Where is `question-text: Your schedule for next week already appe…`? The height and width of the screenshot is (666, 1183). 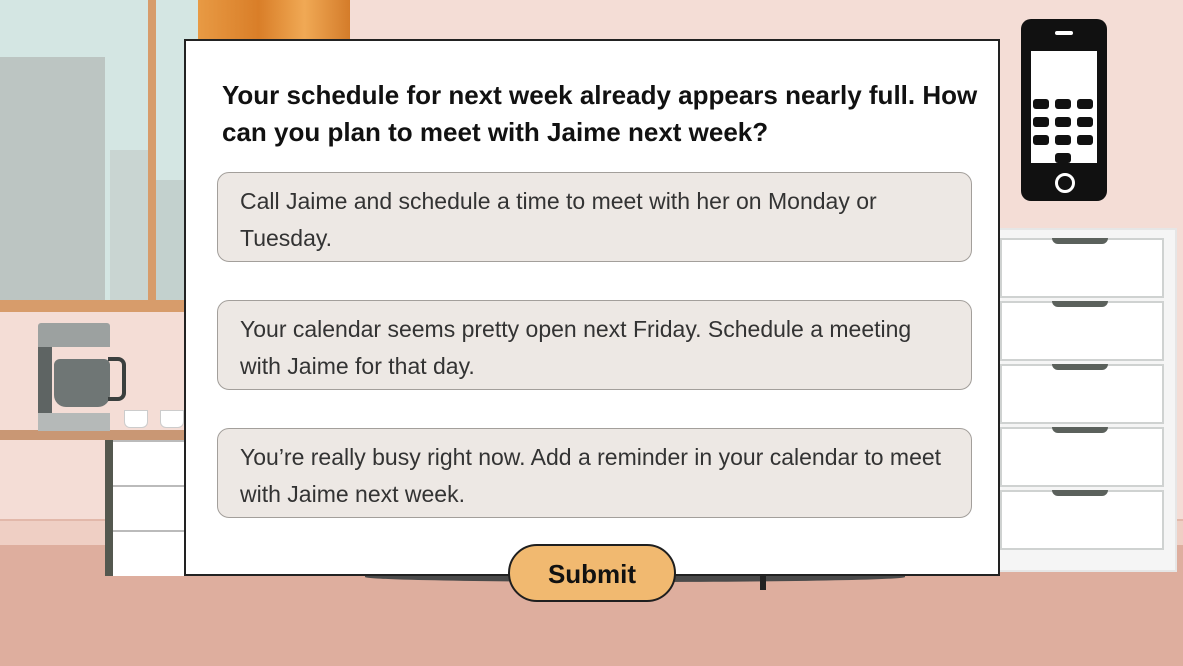 question-text: Your schedule for next week already appe… is located at coordinates (600, 113).